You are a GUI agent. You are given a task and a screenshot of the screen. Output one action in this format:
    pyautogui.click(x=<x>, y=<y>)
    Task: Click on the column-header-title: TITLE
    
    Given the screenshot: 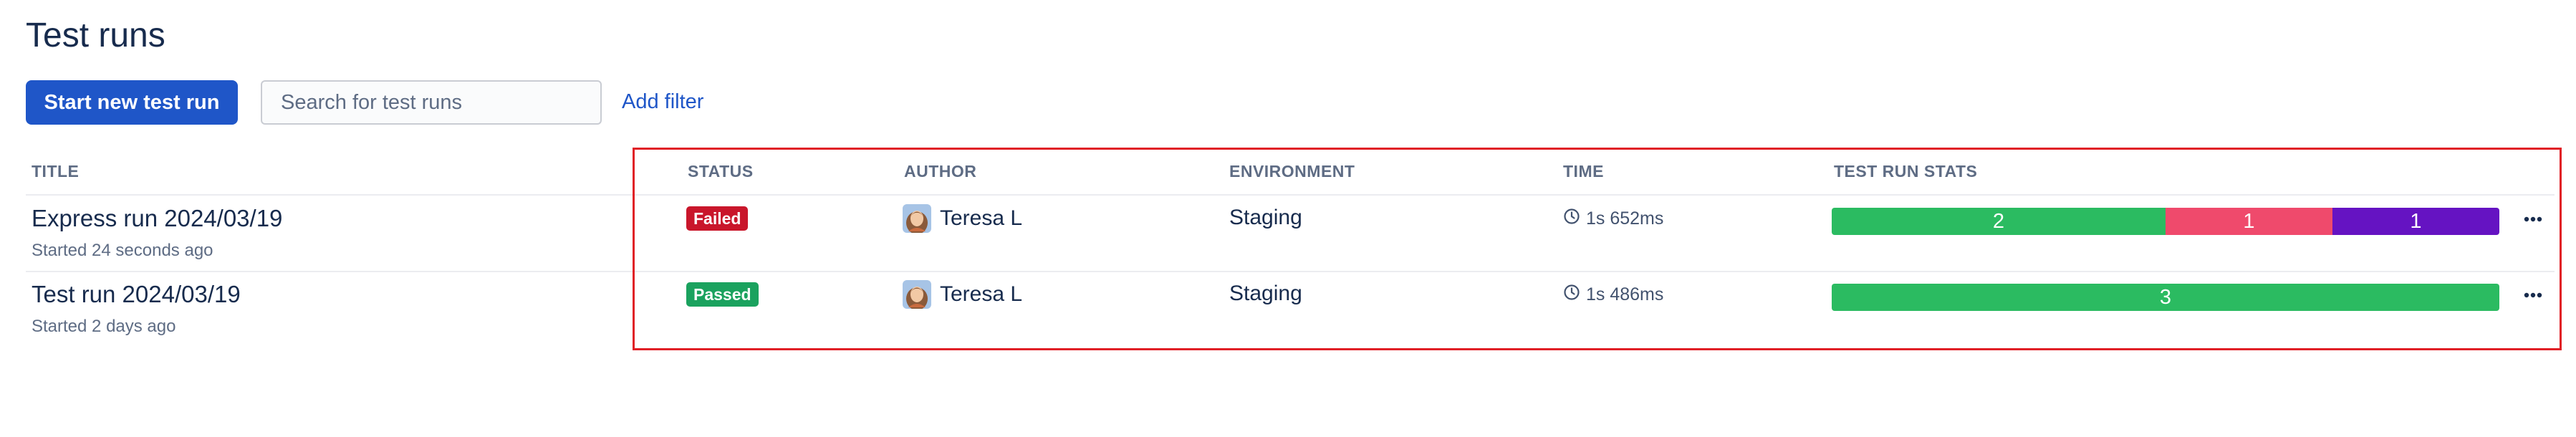 What is the action you would take?
    pyautogui.click(x=55, y=171)
    